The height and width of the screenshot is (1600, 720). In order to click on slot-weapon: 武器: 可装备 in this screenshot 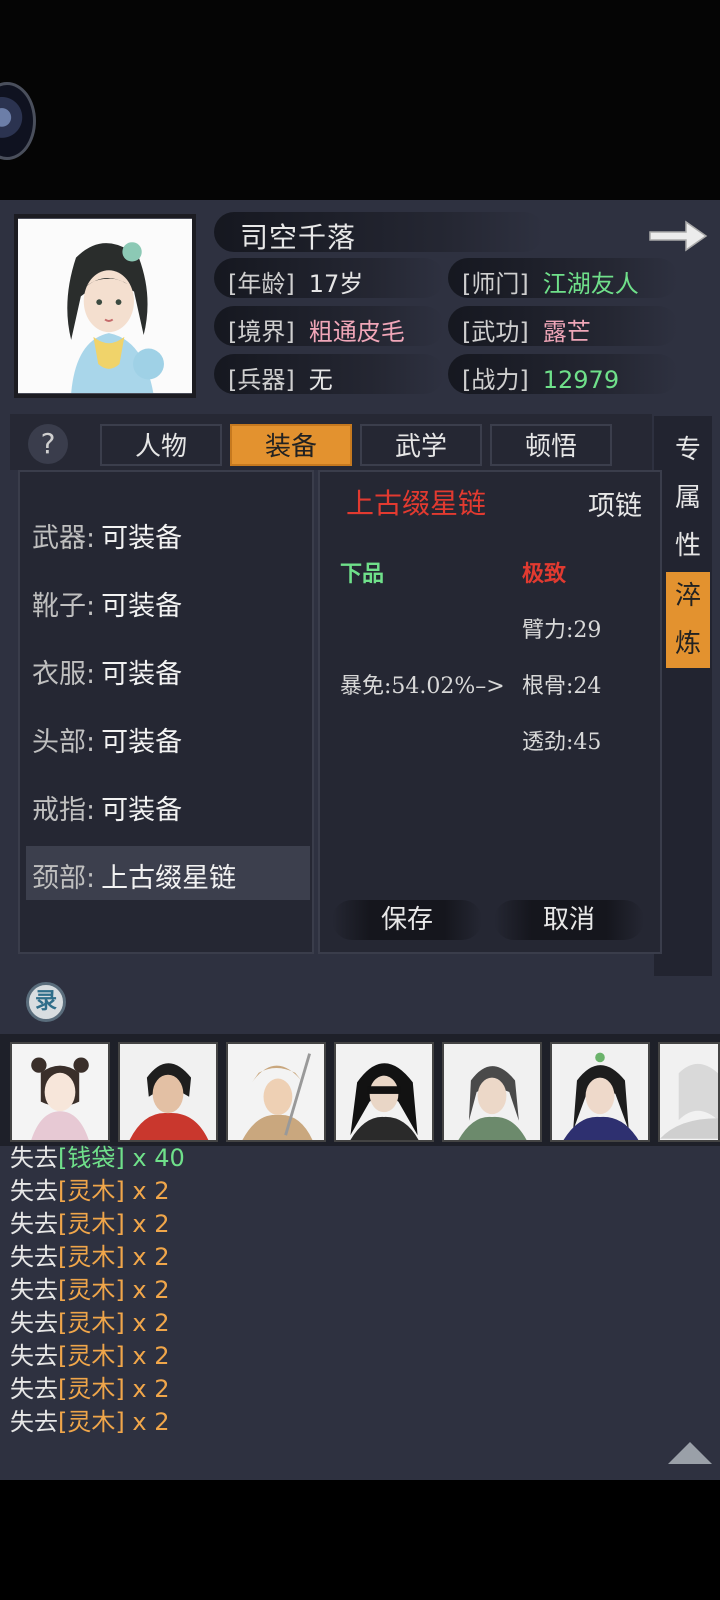, I will do `click(107, 535)`.